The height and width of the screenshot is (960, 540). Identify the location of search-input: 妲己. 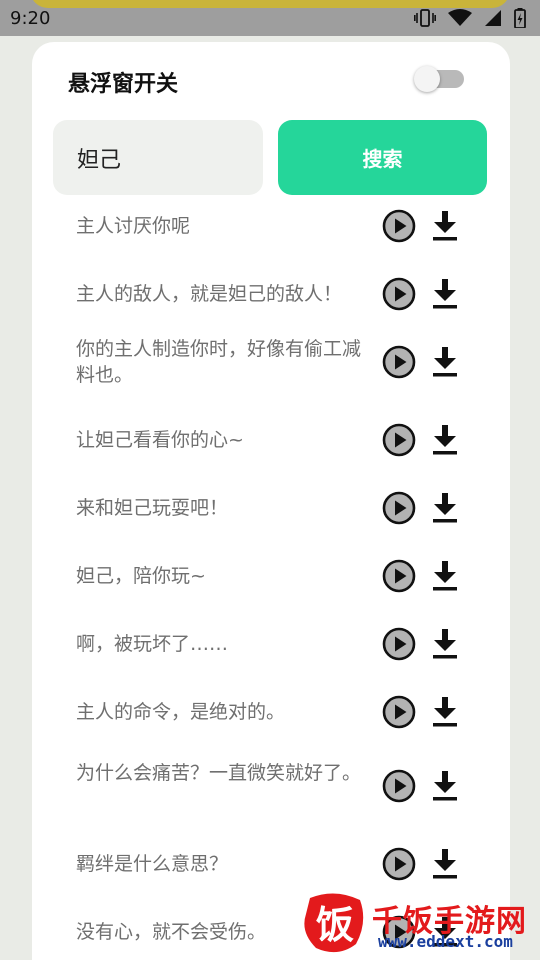
(158, 157).